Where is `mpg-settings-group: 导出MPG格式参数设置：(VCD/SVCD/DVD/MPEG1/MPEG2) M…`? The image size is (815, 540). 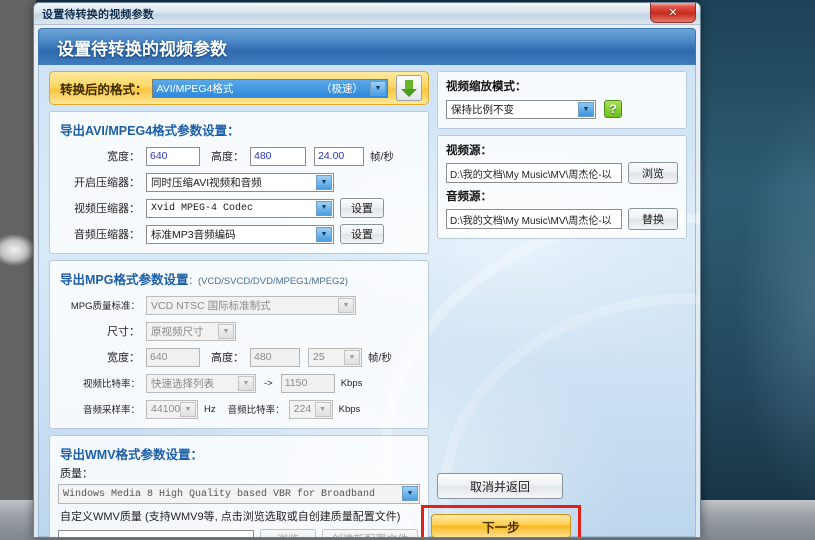
mpg-settings-group: 导出MPG格式参数设置：(VCD/SVCD/DVD/MPEG1/MPEG2) M… is located at coordinates (239, 344).